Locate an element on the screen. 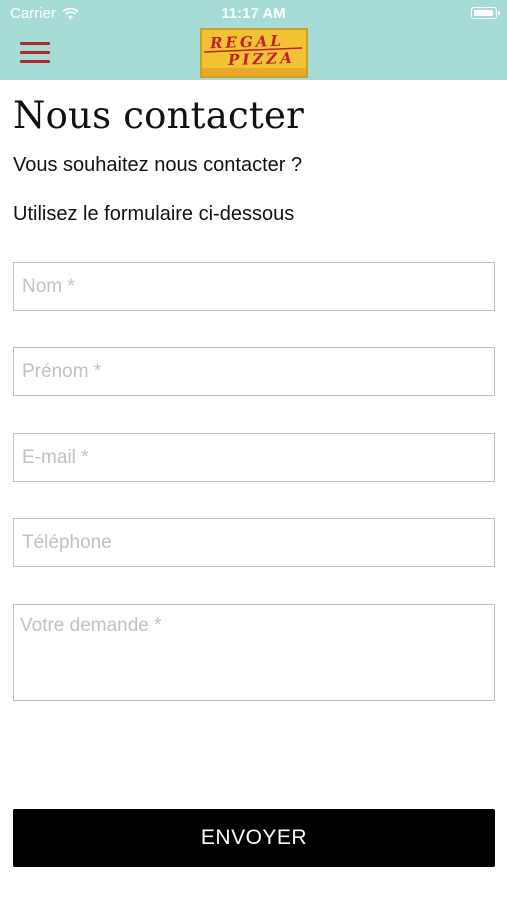 The height and width of the screenshot is (900, 507). phone-field is located at coordinates (254, 542).